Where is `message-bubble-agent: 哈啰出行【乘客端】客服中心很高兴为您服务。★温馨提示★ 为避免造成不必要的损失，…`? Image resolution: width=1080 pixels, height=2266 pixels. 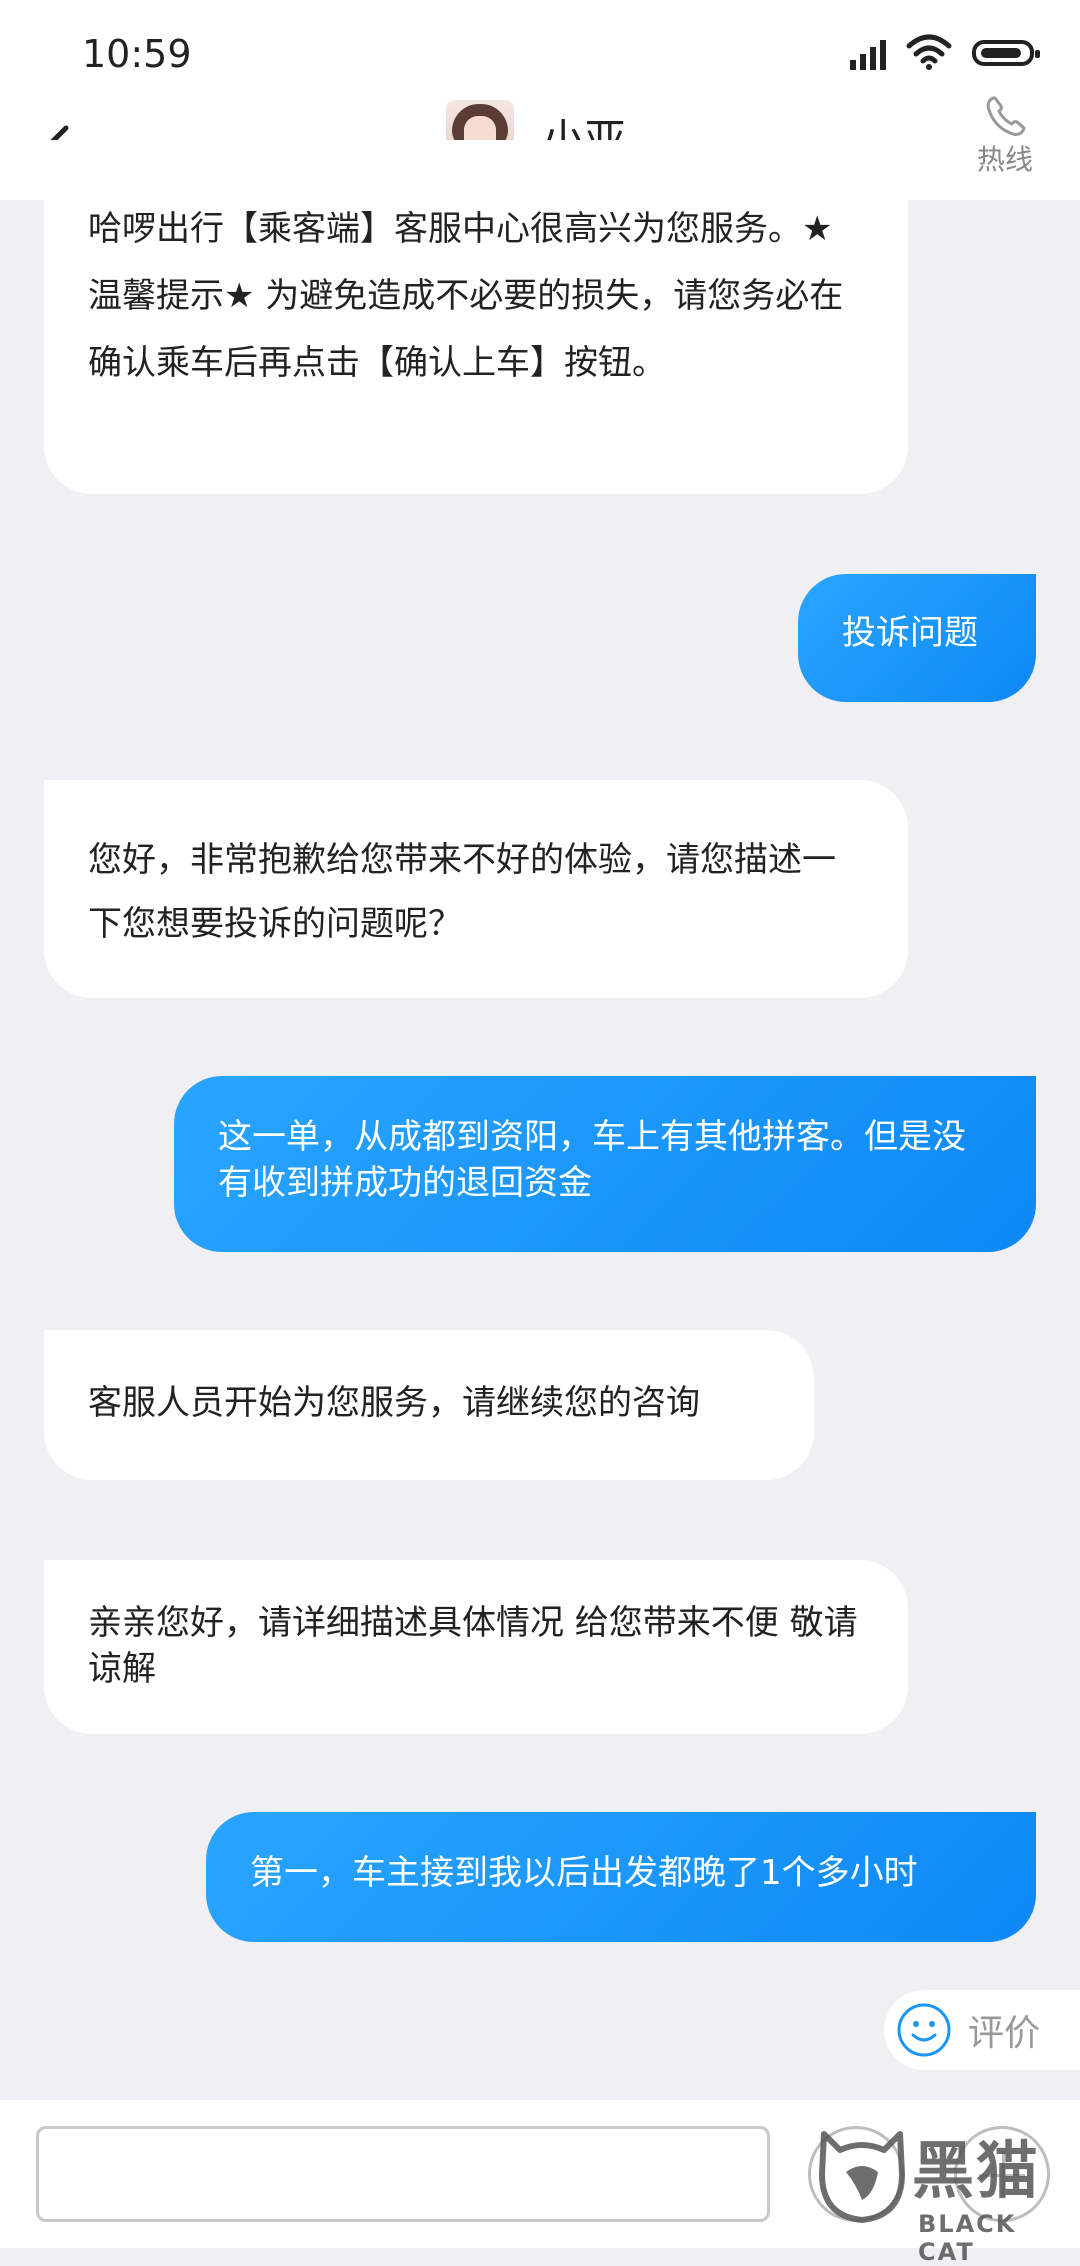
message-bubble-agent: 哈啰出行【乘客端】客服中心很高兴为您服务。★温馨提示★ 为避免造成不必要的损失，… is located at coordinates (476, 317).